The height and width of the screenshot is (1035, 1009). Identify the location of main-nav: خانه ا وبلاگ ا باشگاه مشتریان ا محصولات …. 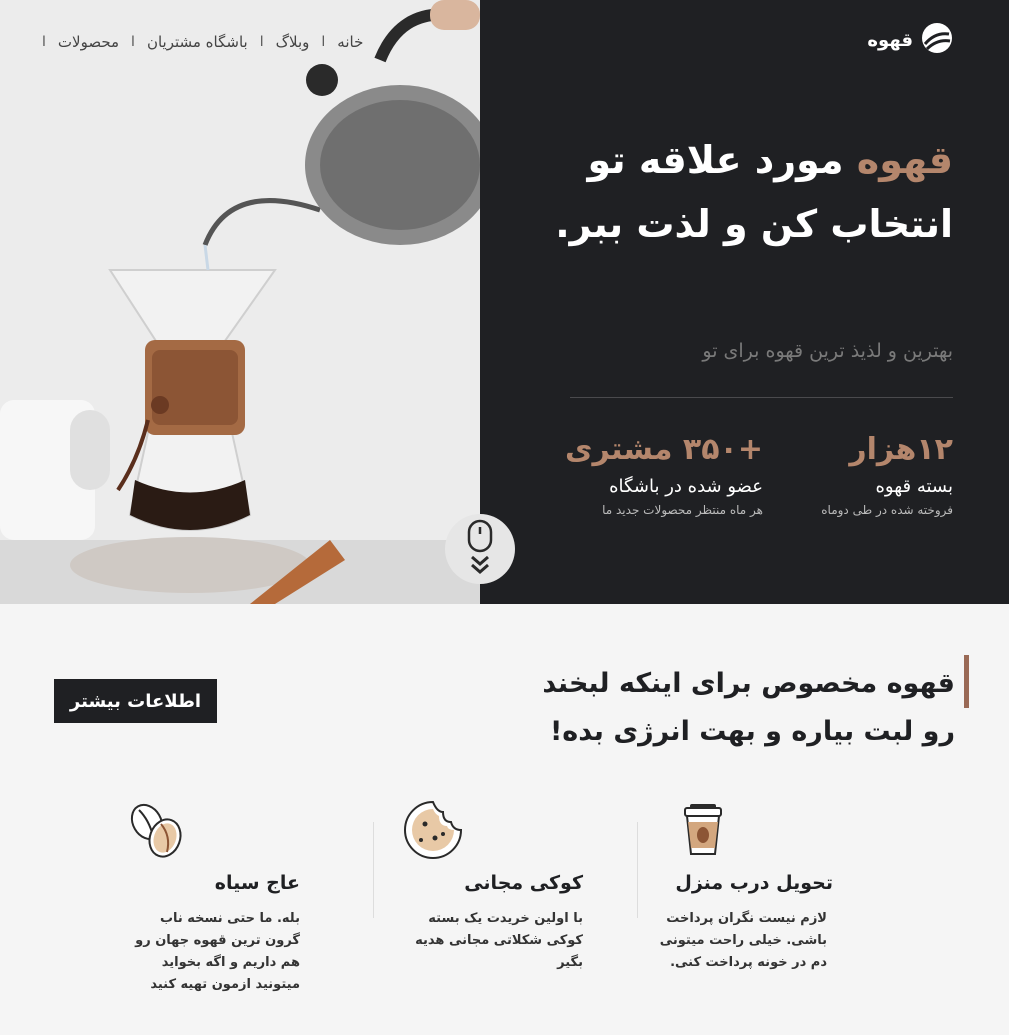
(196, 42).